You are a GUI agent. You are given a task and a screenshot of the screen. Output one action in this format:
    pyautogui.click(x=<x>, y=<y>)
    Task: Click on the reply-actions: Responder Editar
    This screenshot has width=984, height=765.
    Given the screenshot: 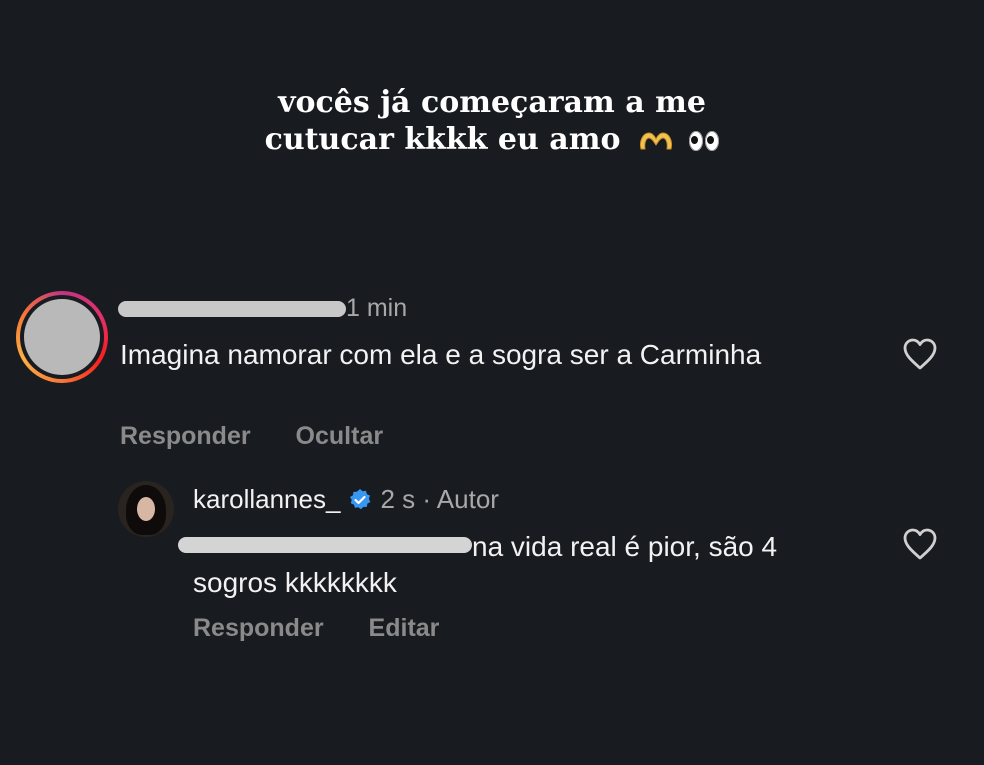 What is the action you would take?
    pyautogui.click(x=335, y=628)
    